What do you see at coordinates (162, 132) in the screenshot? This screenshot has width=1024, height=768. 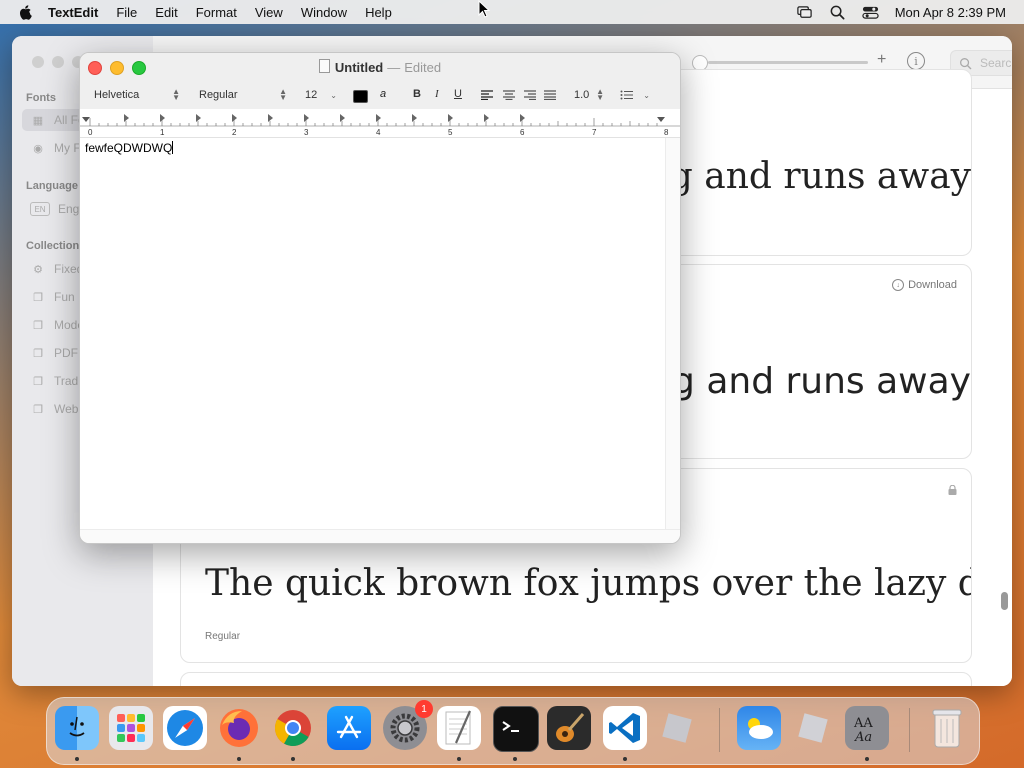 I see `ruler-label: 1` at bounding box center [162, 132].